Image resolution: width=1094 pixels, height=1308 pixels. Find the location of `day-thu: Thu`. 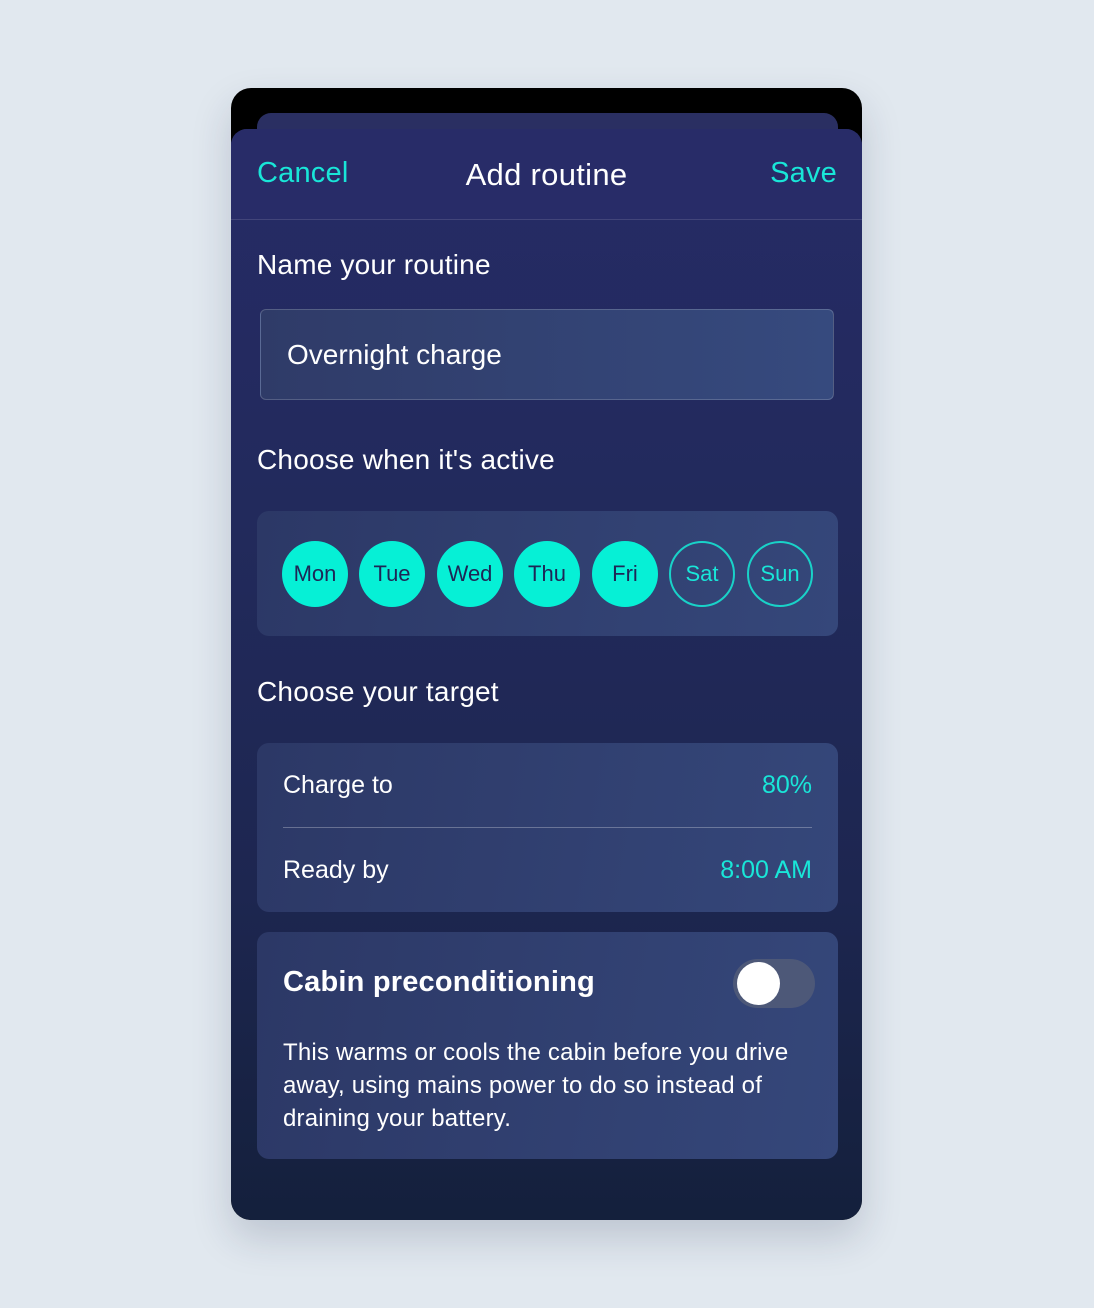

day-thu: Thu is located at coordinates (547, 574).